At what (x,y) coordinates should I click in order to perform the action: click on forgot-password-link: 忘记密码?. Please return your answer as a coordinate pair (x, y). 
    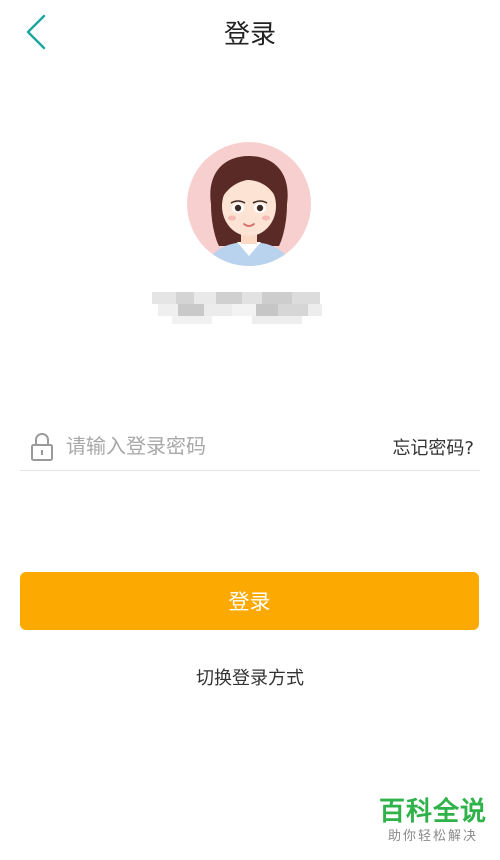
    Looking at the image, I should click on (433, 447).